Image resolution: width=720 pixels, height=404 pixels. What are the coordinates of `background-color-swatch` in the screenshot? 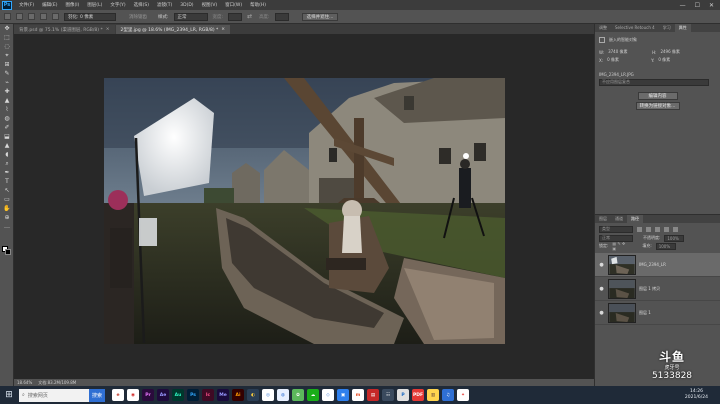 It's located at (8, 252).